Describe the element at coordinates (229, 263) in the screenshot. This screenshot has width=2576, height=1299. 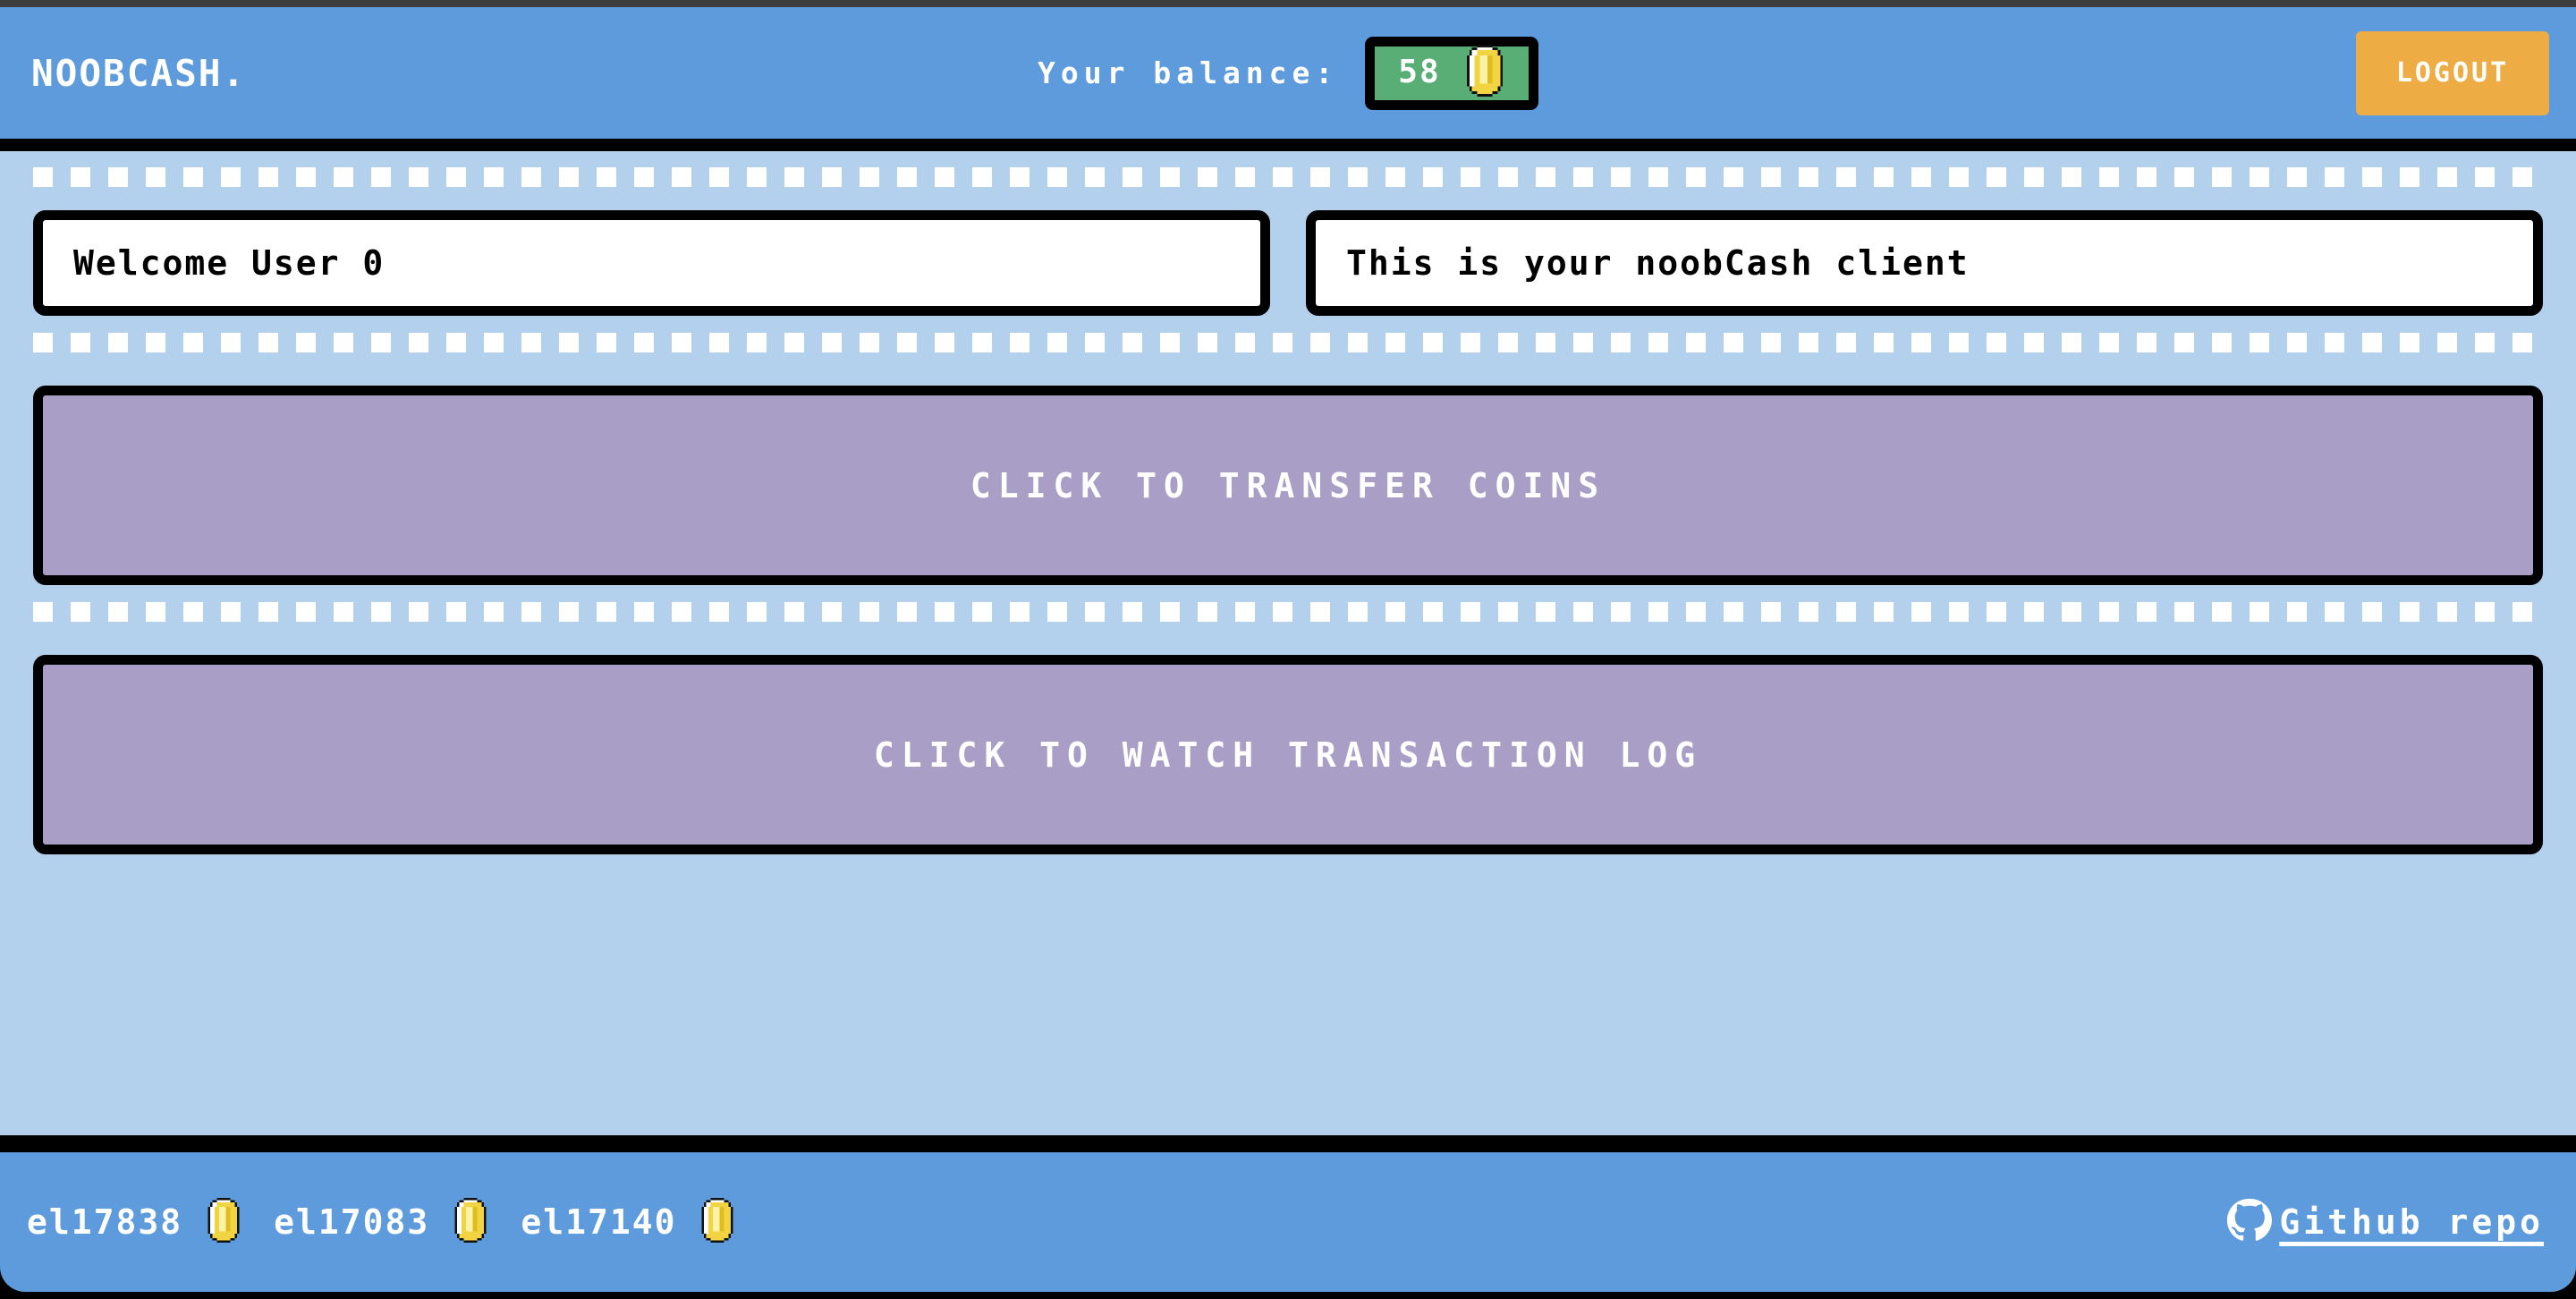
I see `welcome-text: Welcome User 0` at that location.